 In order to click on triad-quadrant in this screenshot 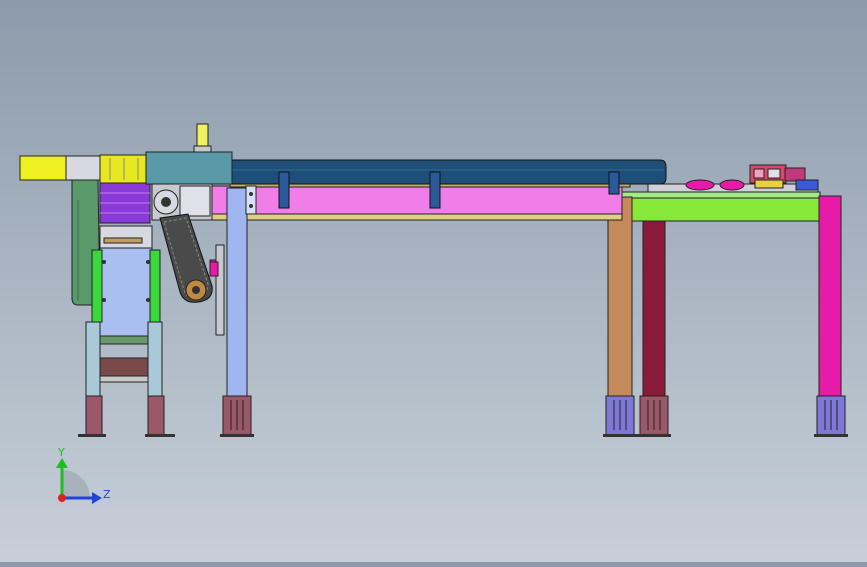, I will do `click(76, 484)`.